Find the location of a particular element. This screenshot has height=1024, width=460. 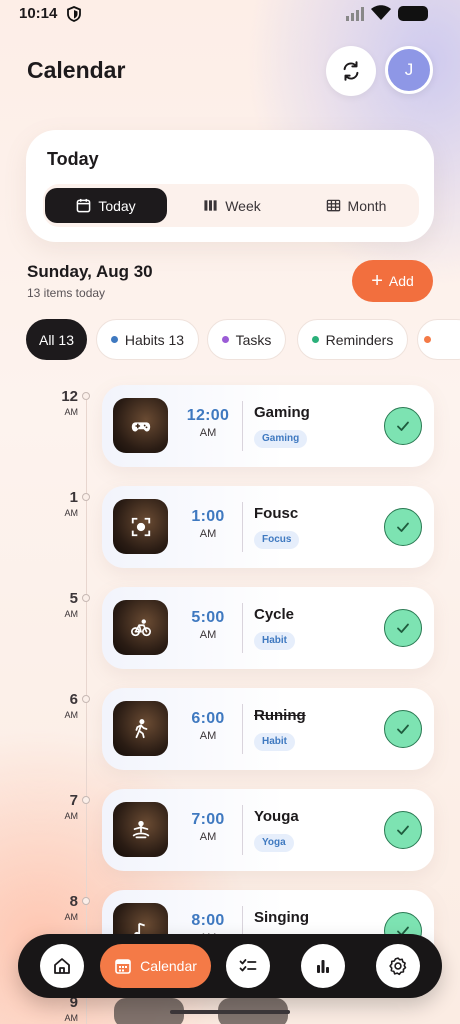

hour-label: 7 AM is located at coordinates (71, 807).